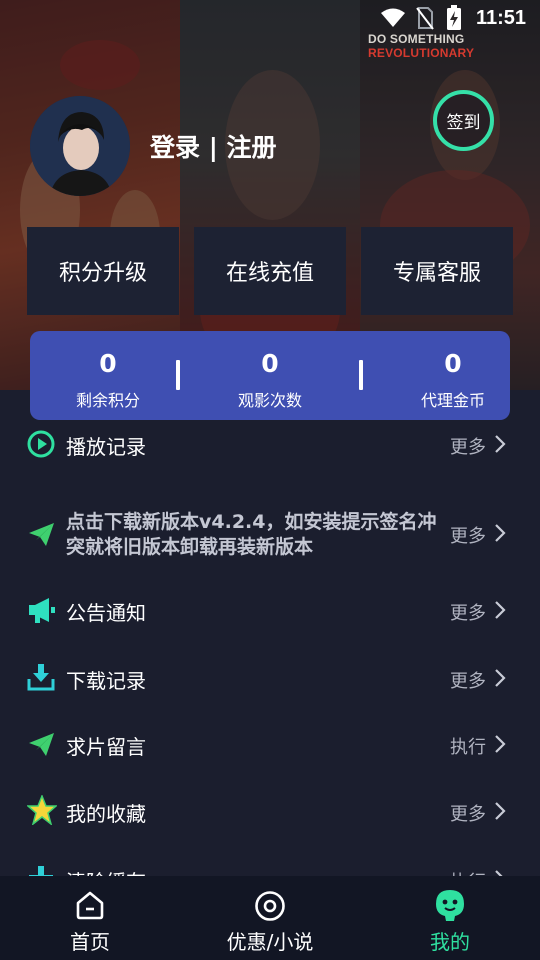 The image size is (540, 960). I want to click on nav-tab-offers-novels: 优惠/小说, so click(270, 918).